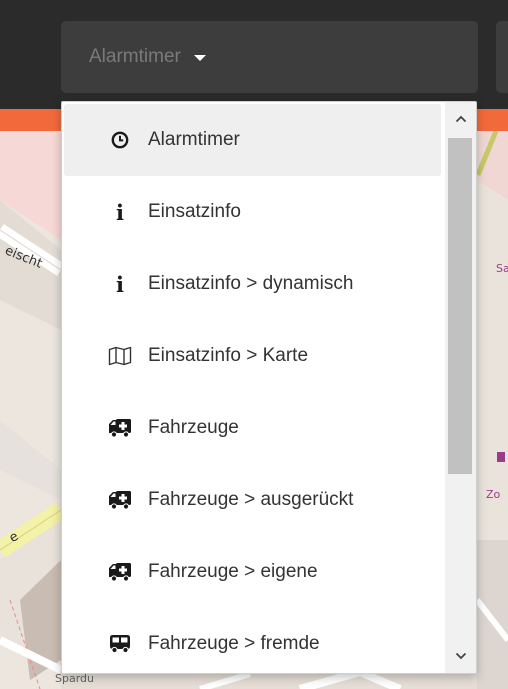 The image size is (508, 689). I want to click on menu-item-fahrzeuge-ausgerueckt: Fahrzeuge > ausgerückt, so click(253, 500).